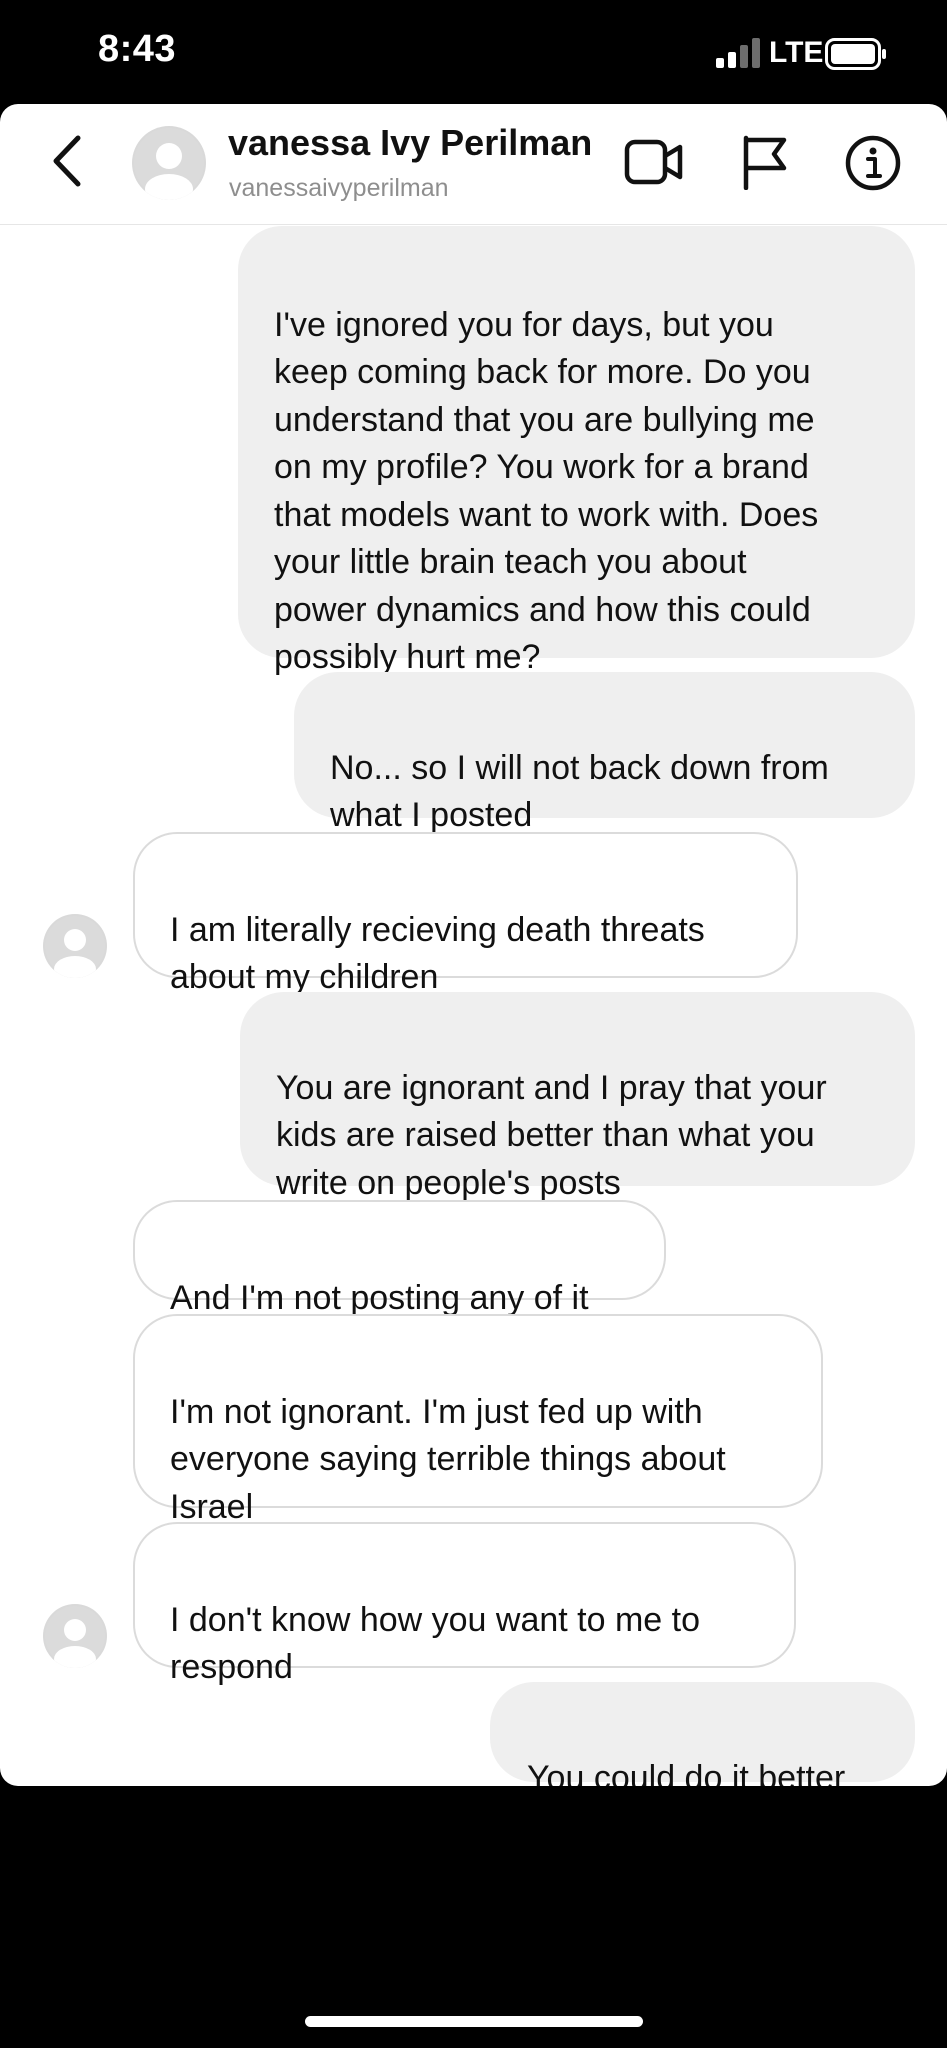 The image size is (947, 2048). I want to click on message-text: You could do it better, so click(686, 1772).